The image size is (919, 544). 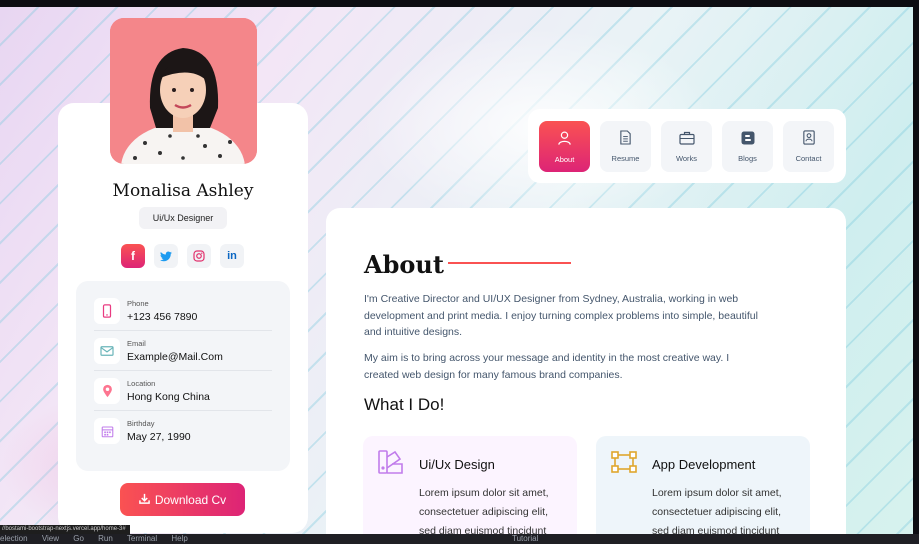 I want to click on download-cv-label: Download Cv, so click(x=190, y=499).